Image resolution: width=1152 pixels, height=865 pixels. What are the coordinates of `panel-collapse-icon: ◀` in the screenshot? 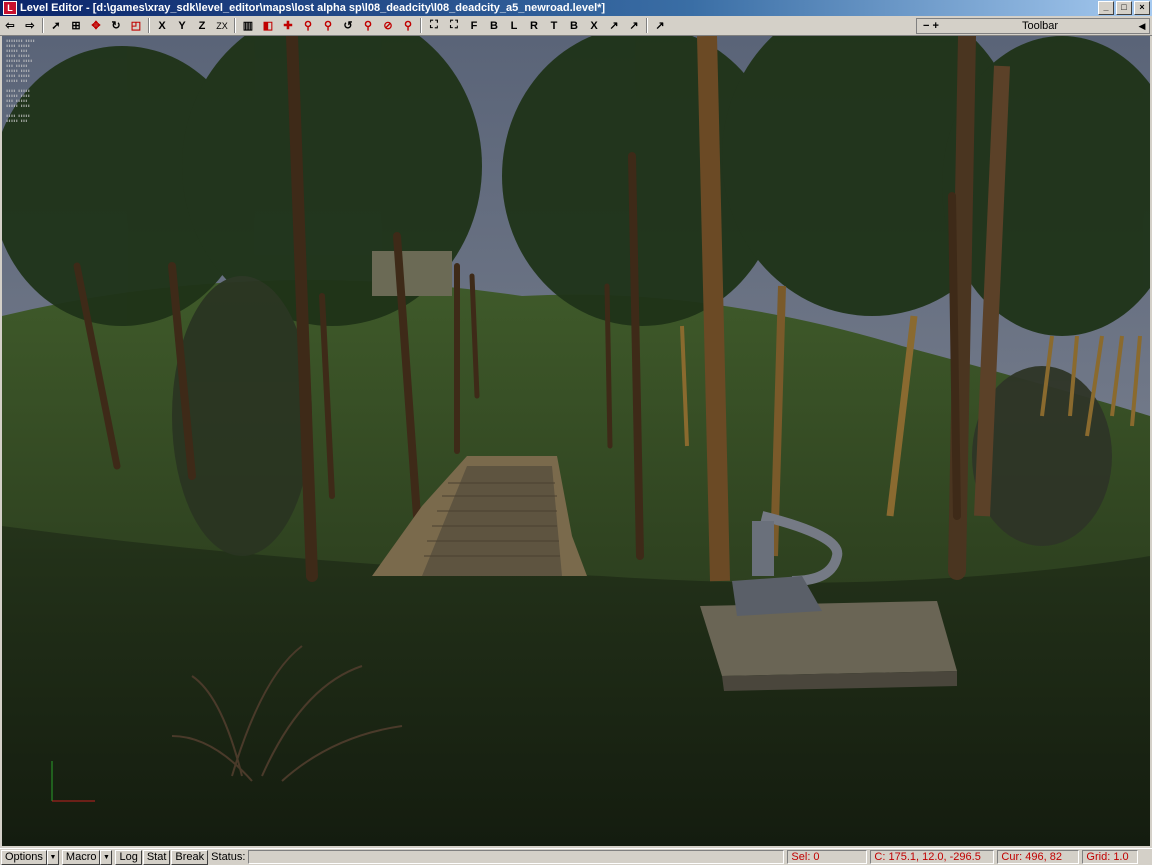 It's located at (1142, 26).